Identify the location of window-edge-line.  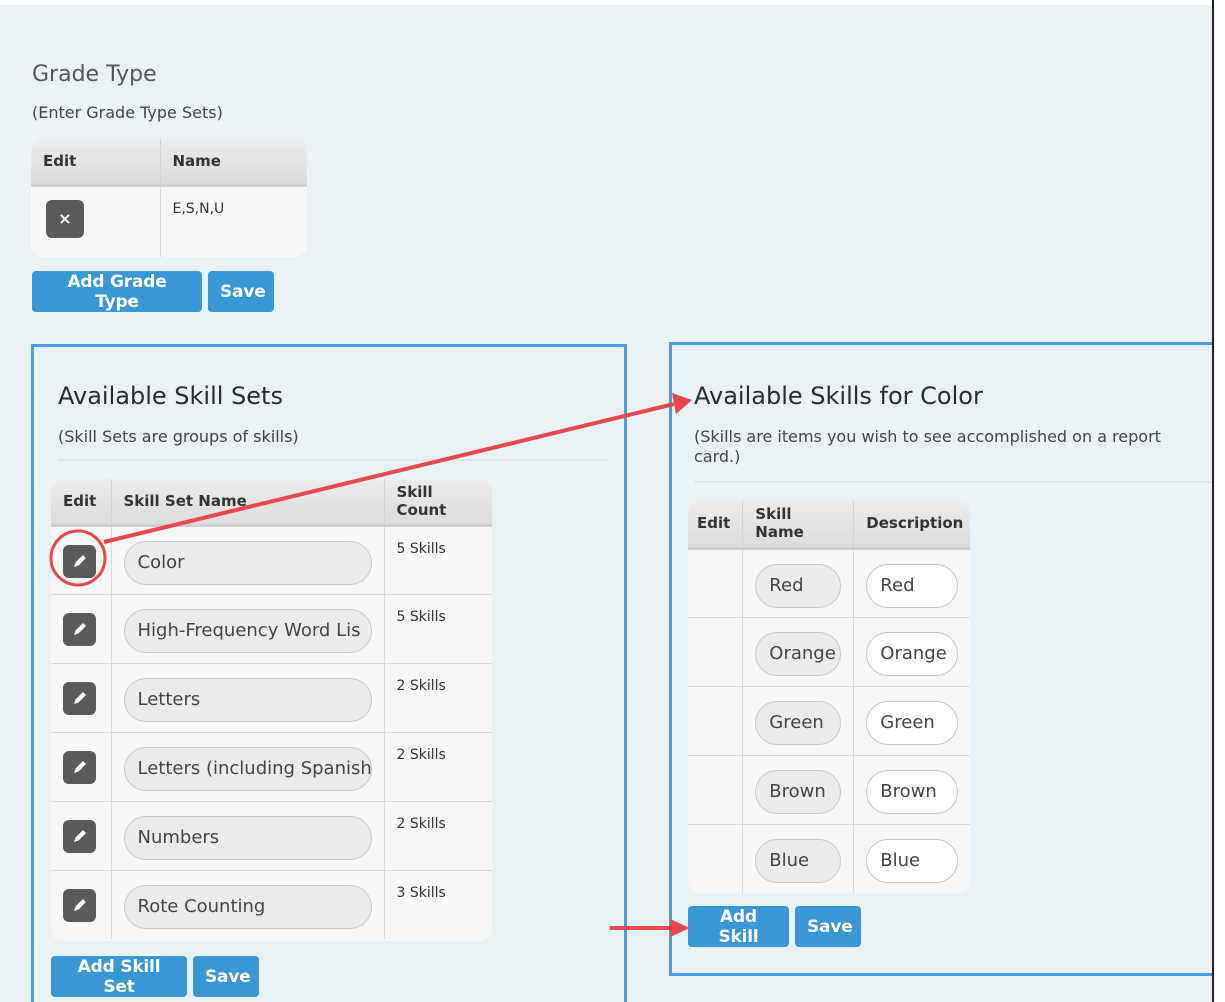
(1213, 501).